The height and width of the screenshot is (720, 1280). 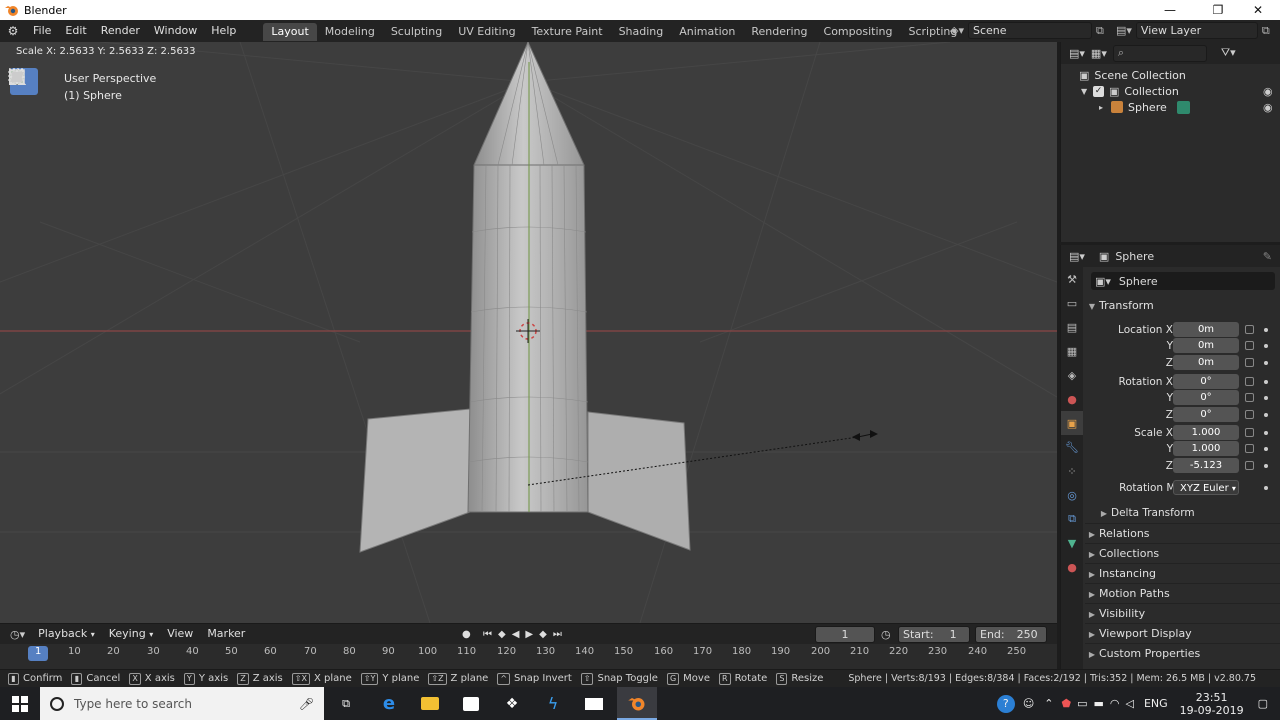 What do you see at coordinates (346, 703) in the screenshot?
I see `task-view-icon: ⧉` at bounding box center [346, 703].